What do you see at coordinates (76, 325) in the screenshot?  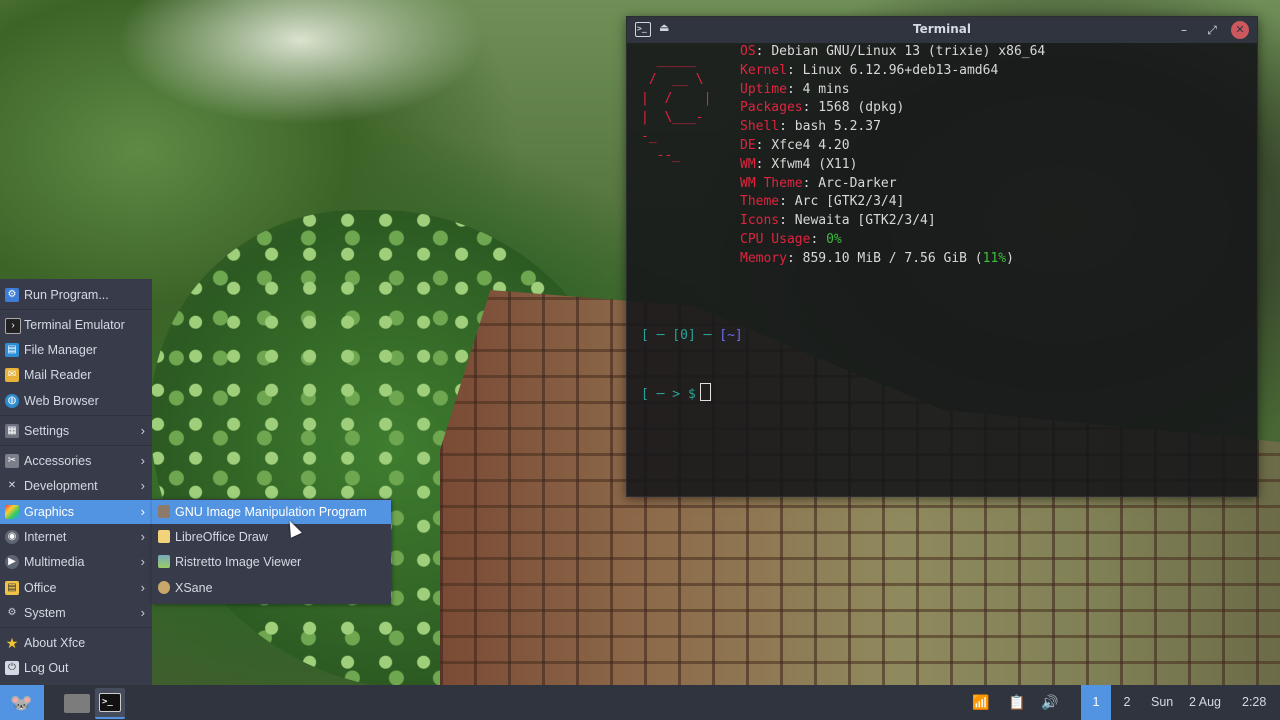 I see `menu-item-terminal-emulator: › Terminal Emulator` at bounding box center [76, 325].